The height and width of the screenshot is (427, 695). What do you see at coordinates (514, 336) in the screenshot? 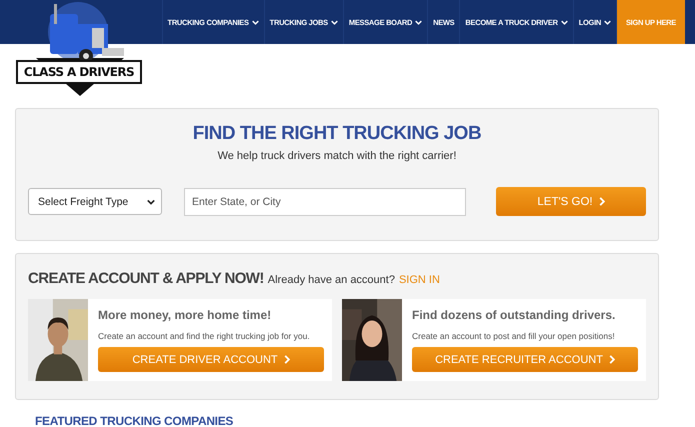
I see `card-text: Create an account to post and fill your open positions!` at bounding box center [514, 336].